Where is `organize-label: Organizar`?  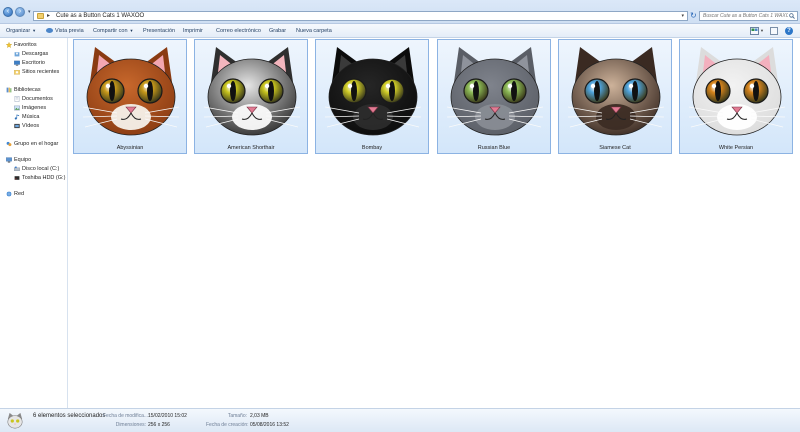
organize-label: Organizar is located at coordinates (18, 31).